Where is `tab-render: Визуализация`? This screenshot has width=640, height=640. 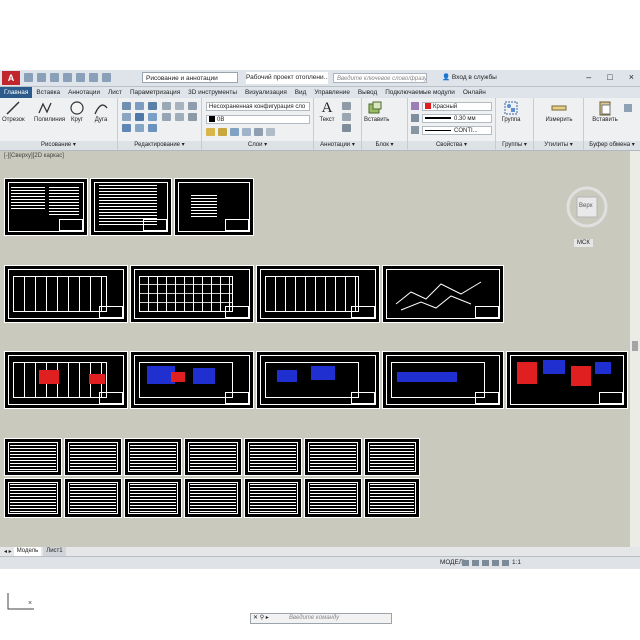 tab-render: Визуализация is located at coordinates (266, 92).